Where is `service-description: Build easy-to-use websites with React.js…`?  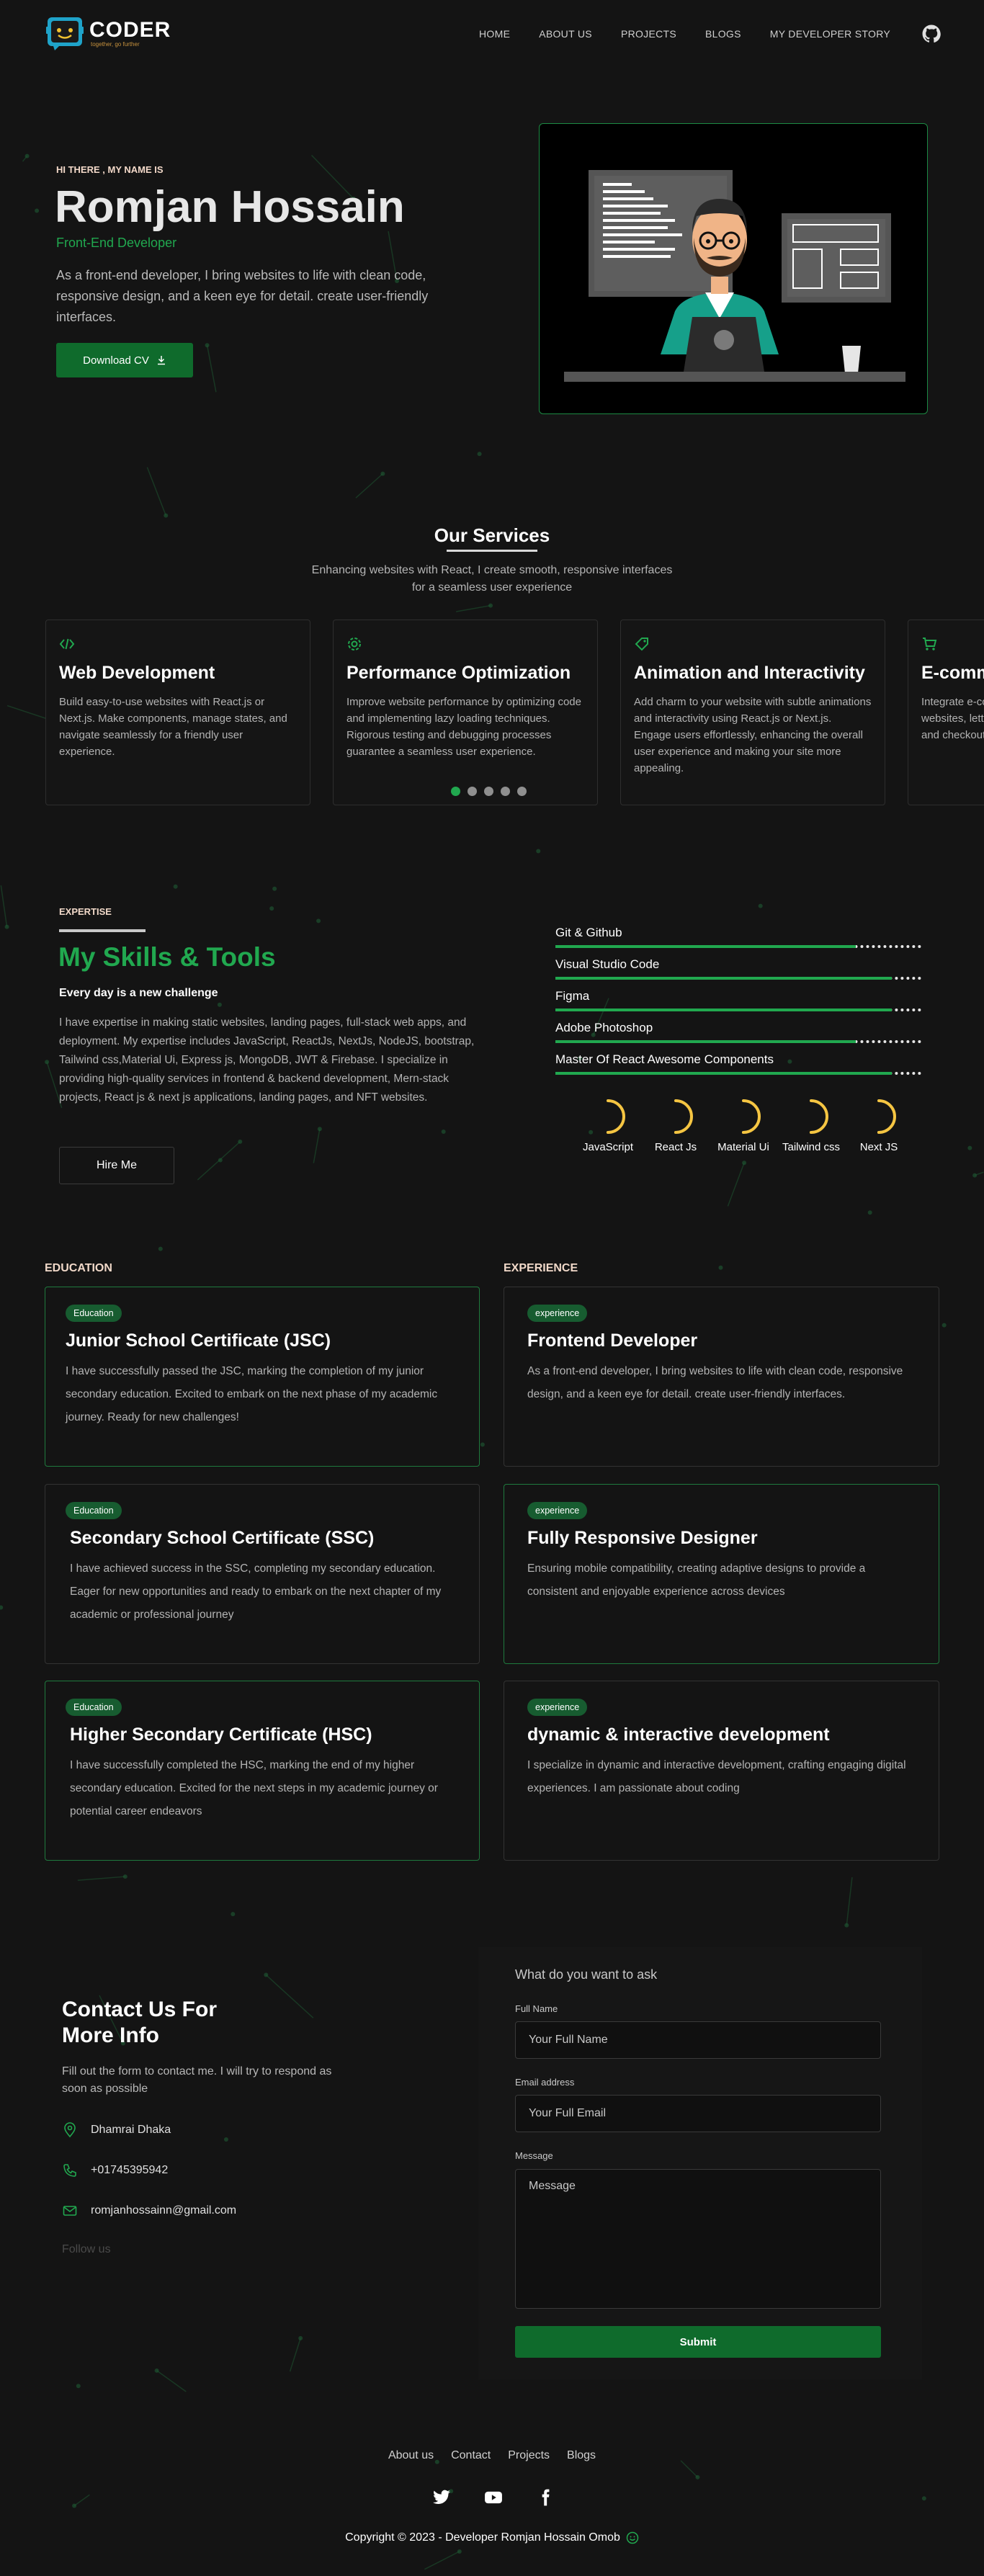 service-description: Build easy-to-use websites with React.js… is located at coordinates (173, 727).